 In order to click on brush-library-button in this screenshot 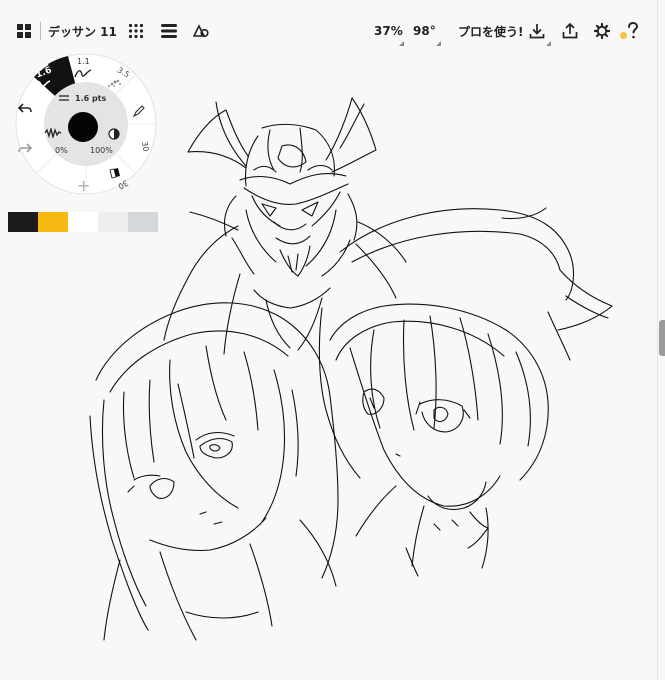, I will do `click(136, 31)`.